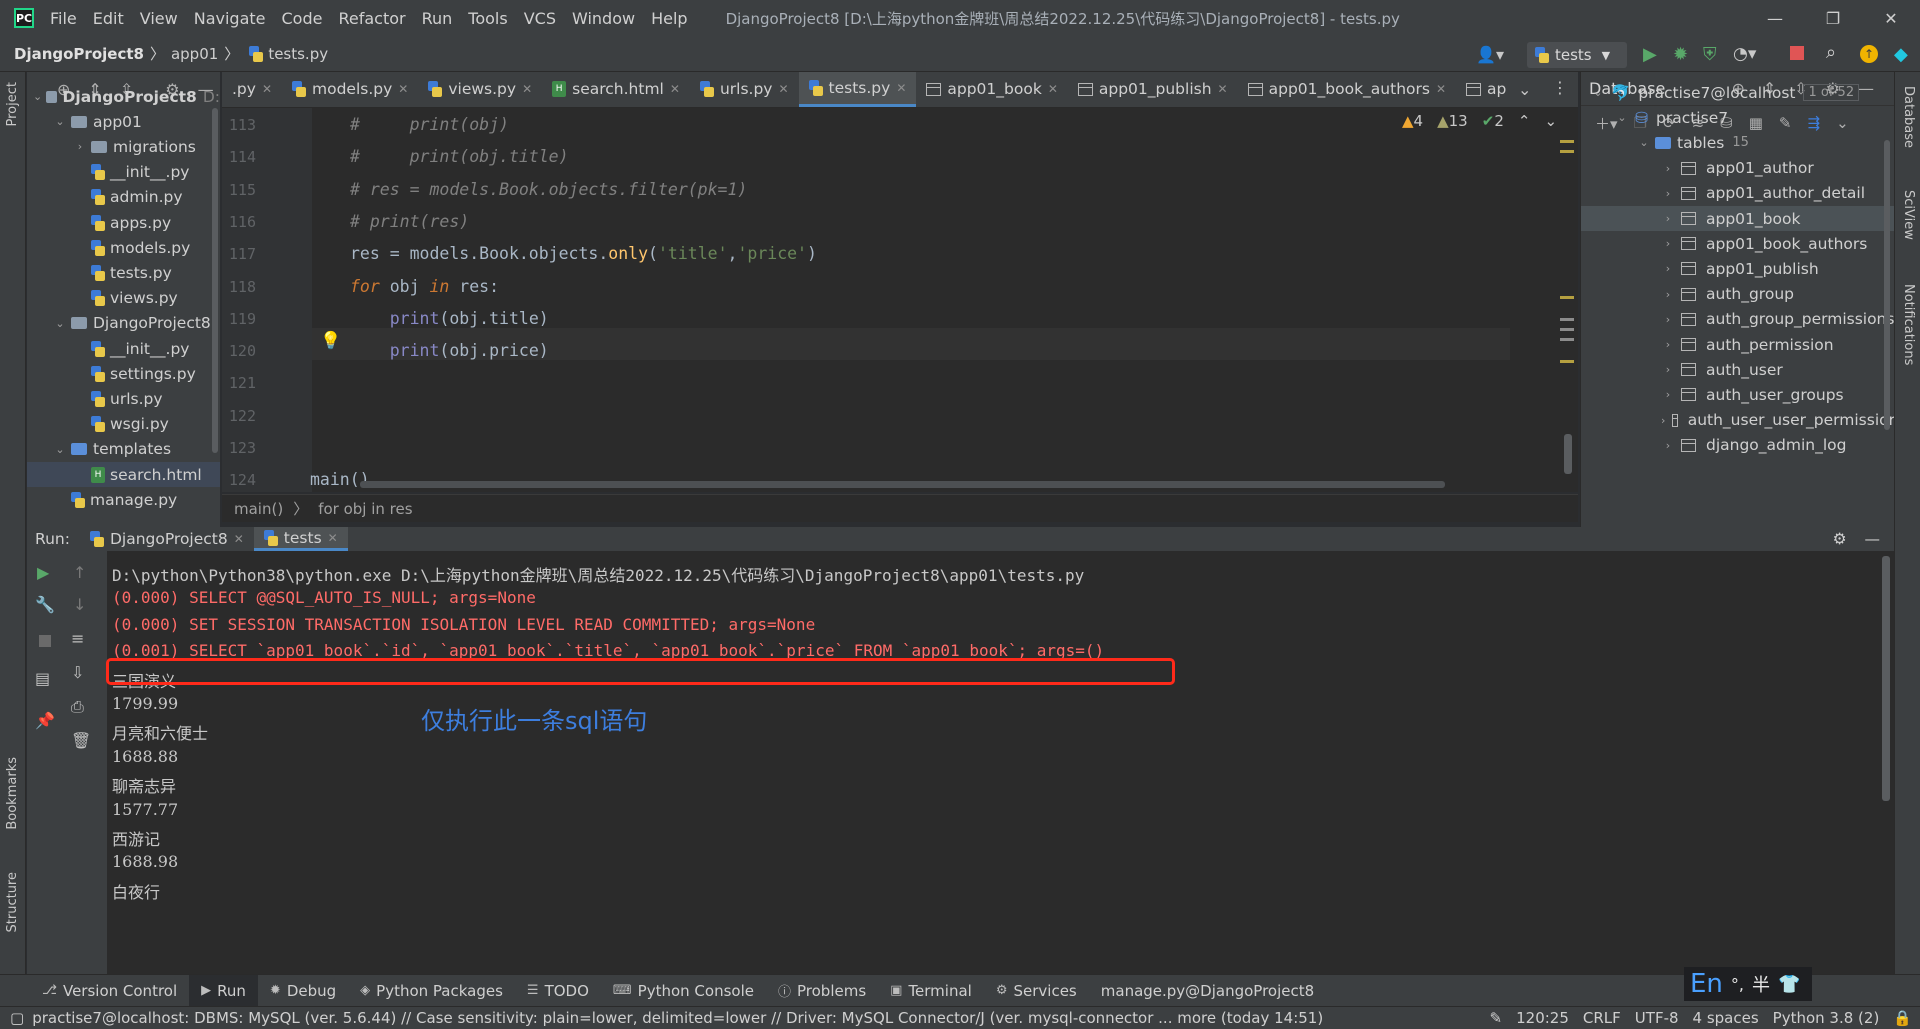 This screenshot has height=1029, width=1920. What do you see at coordinates (108, 18) in the screenshot?
I see `menu-edit: Edit` at bounding box center [108, 18].